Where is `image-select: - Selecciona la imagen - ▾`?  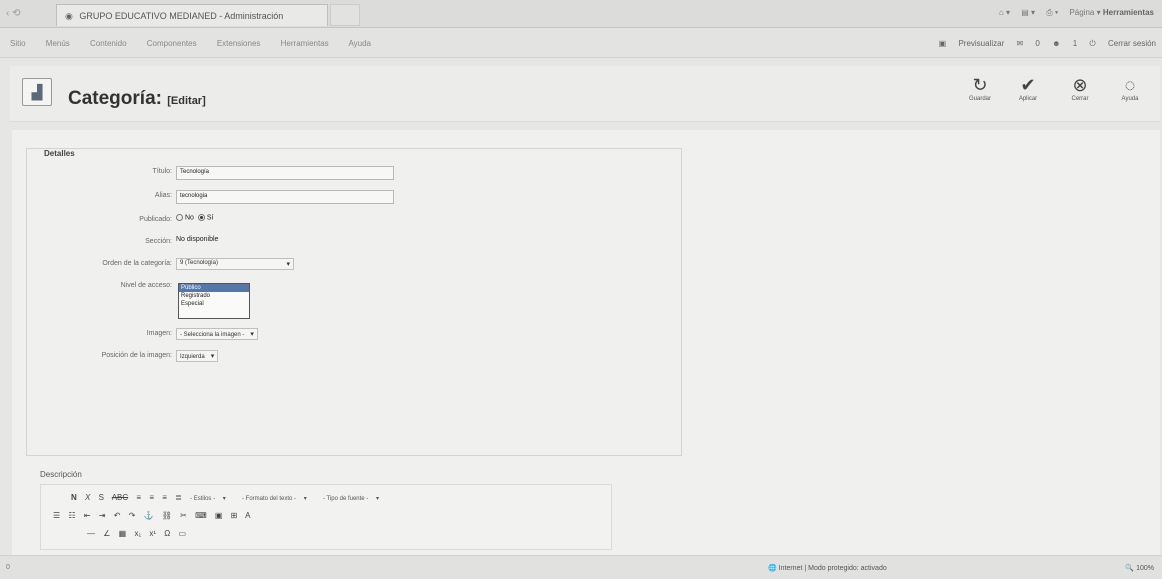 image-select: - Selecciona la imagen - ▾ is located at coordinates (217, 334).